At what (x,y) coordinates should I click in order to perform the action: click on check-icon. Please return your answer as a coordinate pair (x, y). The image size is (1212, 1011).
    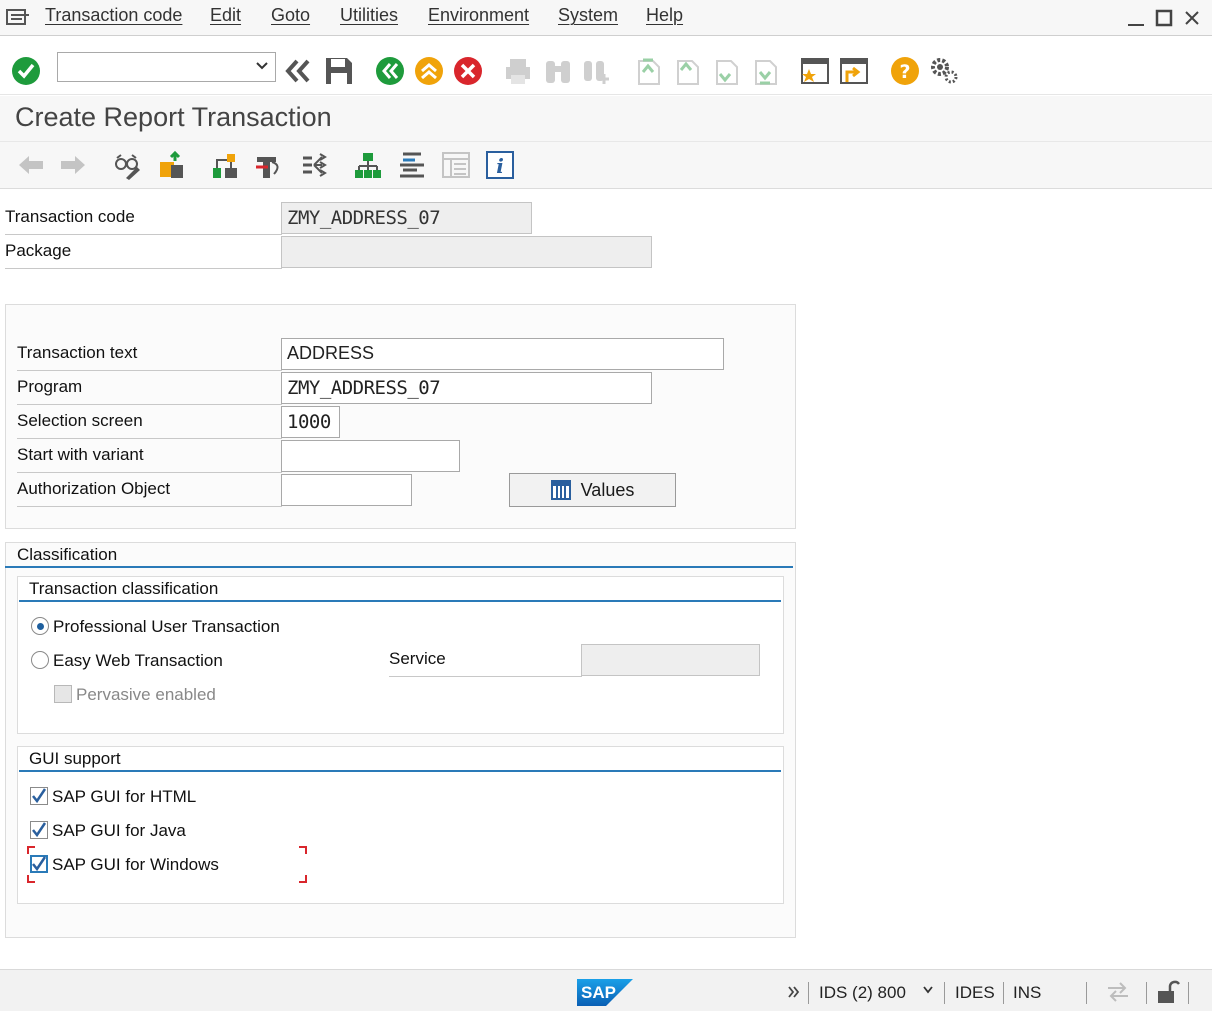
    Looking at the image, I should click on (225, 165).